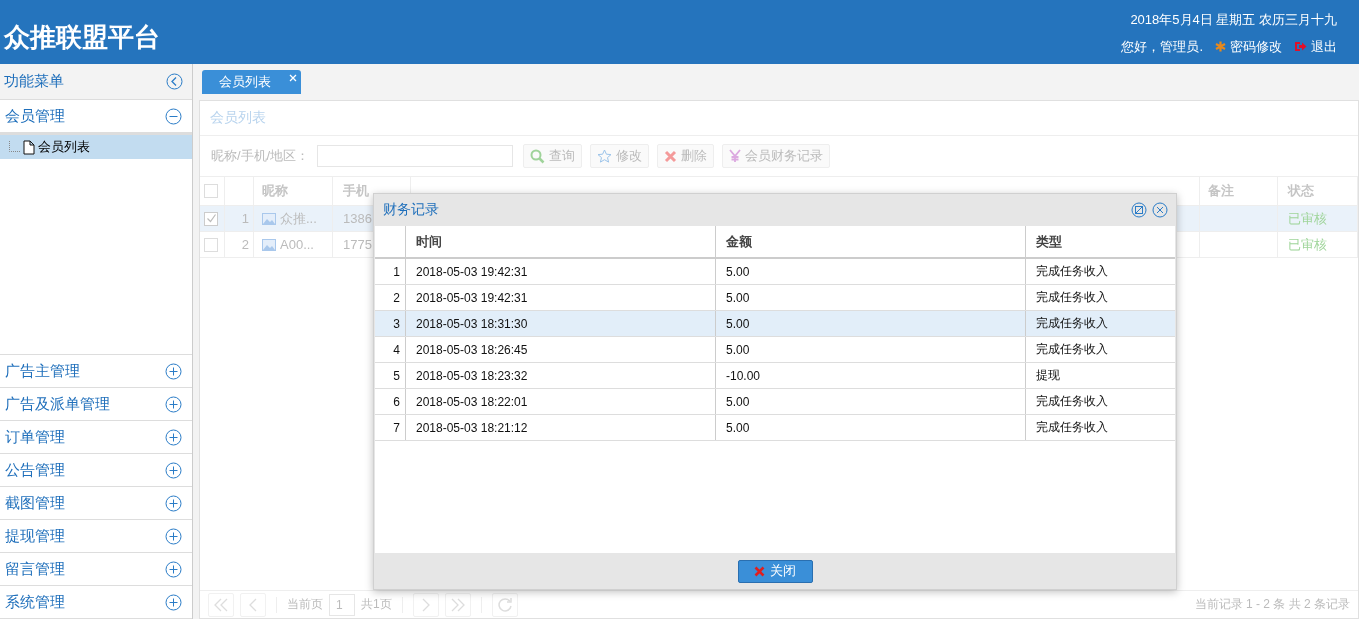 The width and height of the screenshot is (1359, 619). Describe the element at coordinates (29, 147) in the screenshot. I see `document-icon` at that location.